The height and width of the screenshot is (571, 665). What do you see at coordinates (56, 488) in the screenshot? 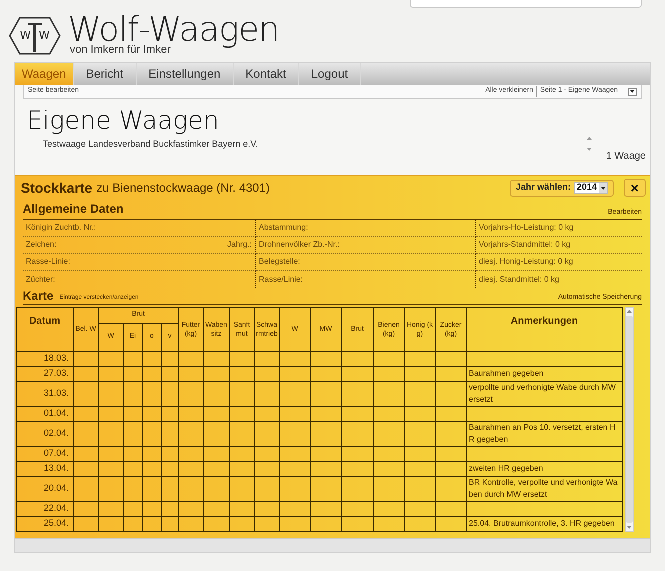
I see `date-cell: 20.04.` at bounding box center [56, 488].